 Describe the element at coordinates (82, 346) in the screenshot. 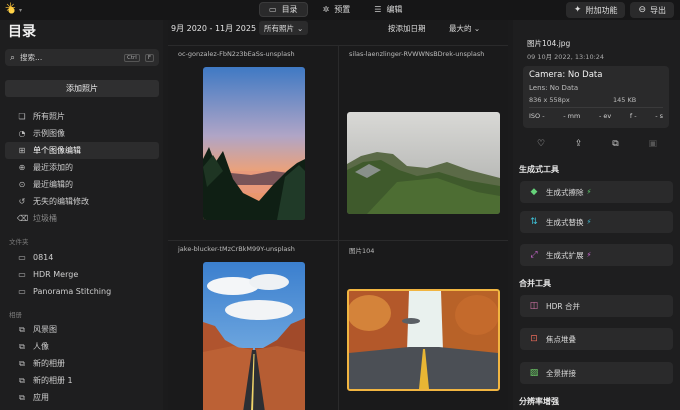

I see `sidebar-item-album-portrait: ⧉ 人像` at that location.